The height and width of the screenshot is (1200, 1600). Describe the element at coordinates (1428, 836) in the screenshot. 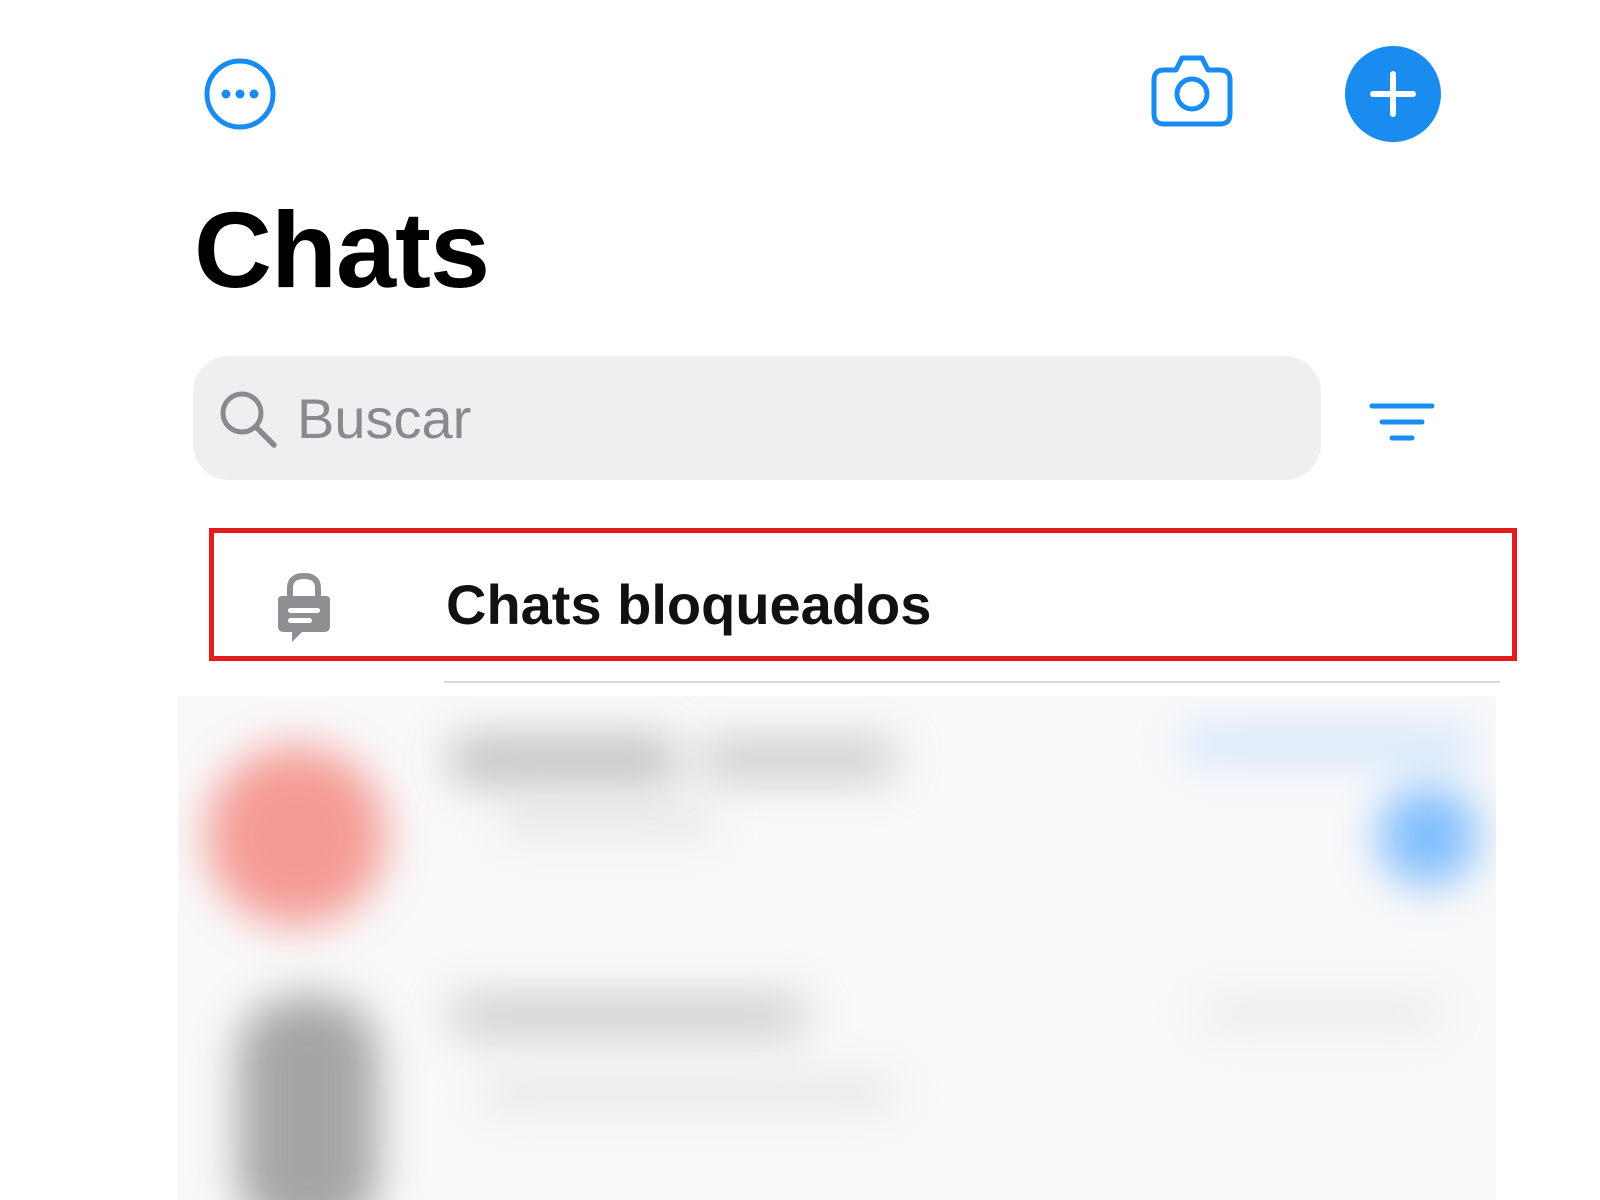

I see `blurred-unread-badge` at that location.